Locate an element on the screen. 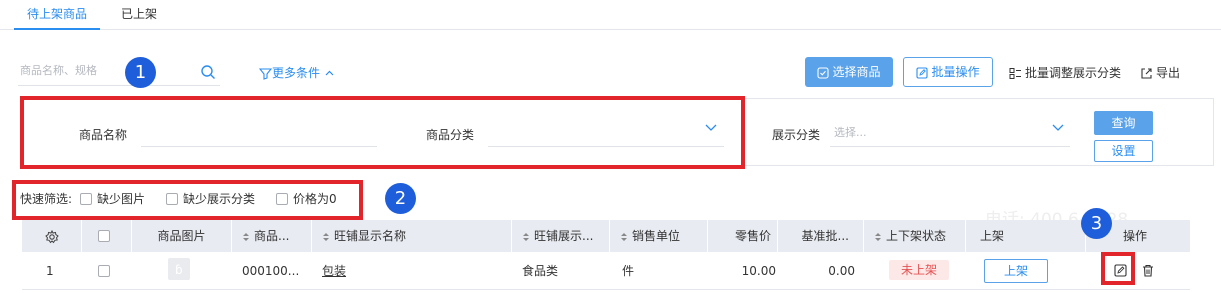 This screenshot has width=1221, height=293. export-button: 导出 is located at coordinates (1160, 72).